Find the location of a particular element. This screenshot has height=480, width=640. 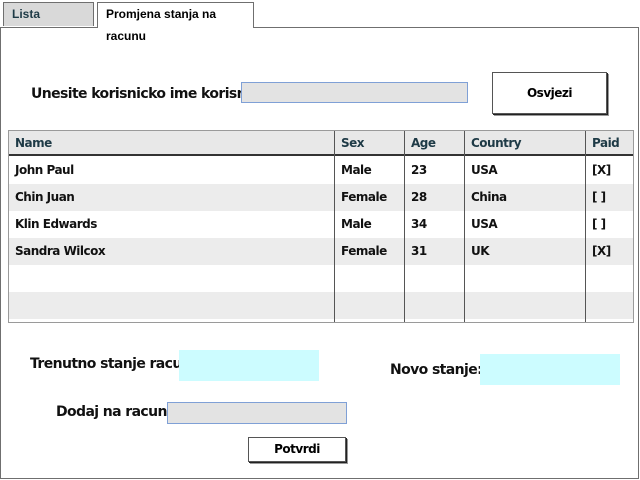

column-header-age: Age is located at coordinates (435, 143).